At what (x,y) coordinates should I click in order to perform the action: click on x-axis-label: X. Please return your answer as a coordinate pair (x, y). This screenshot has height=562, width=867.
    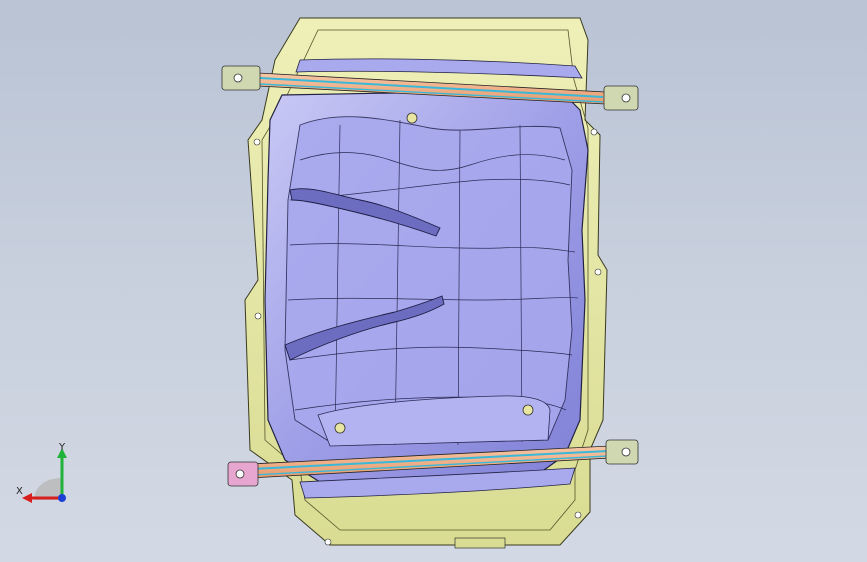
    Looking at the image, I should click on (19, 491).